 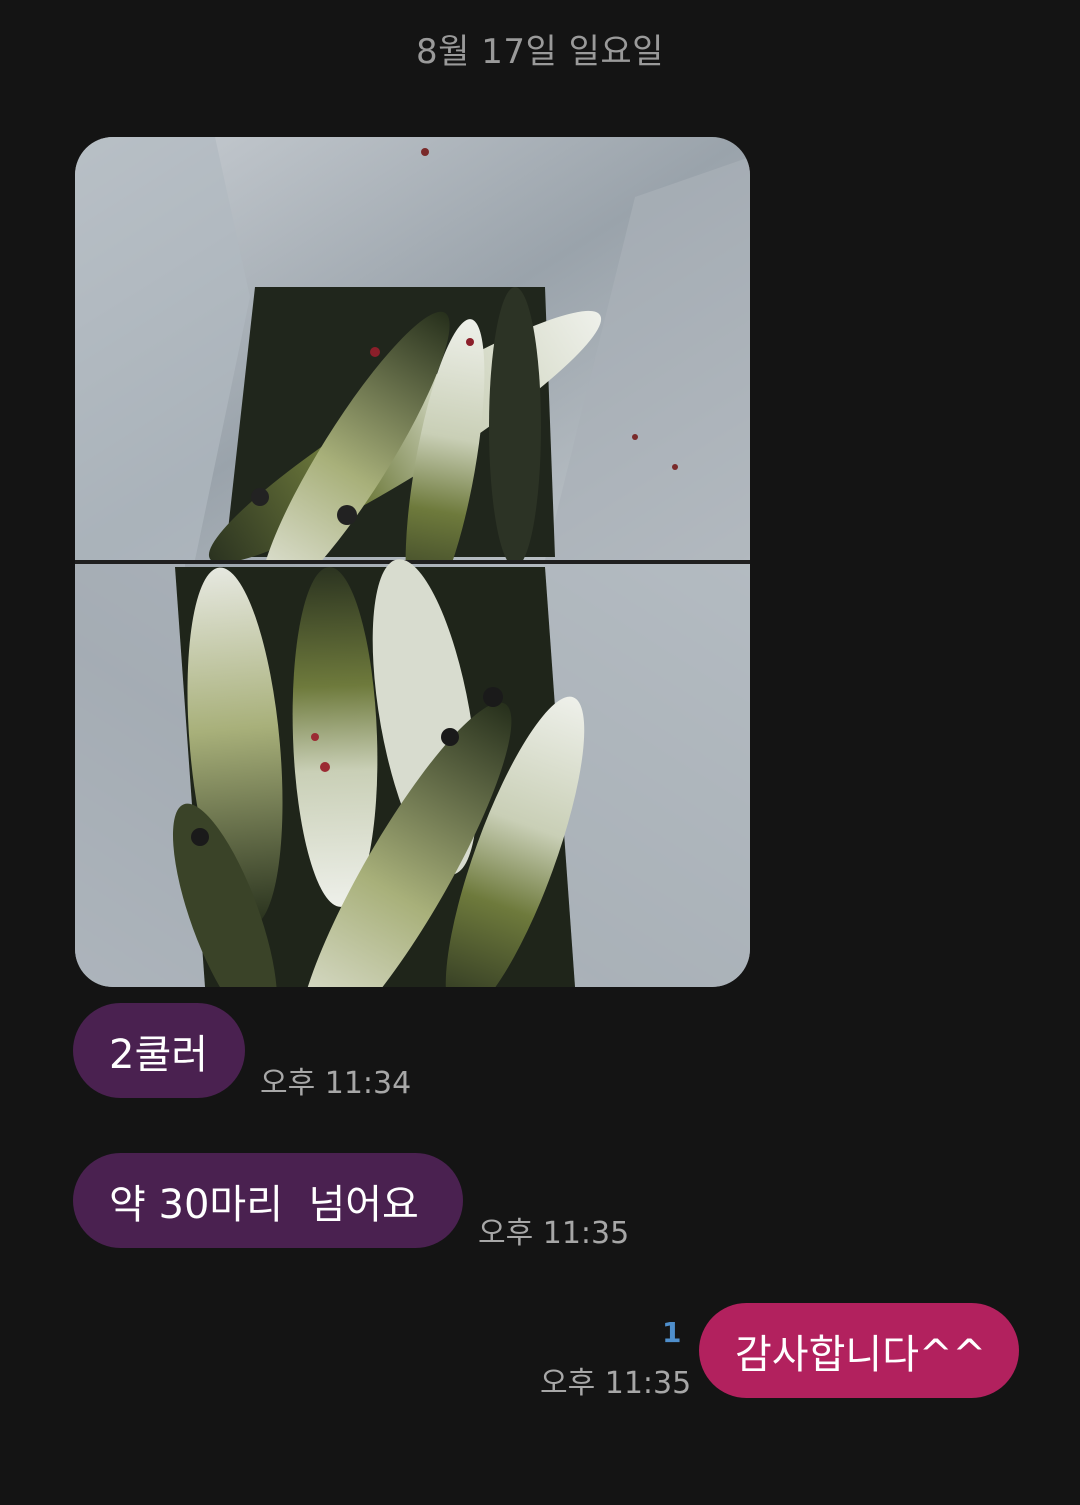 What do you see at coordinates (159, 1054) in the screenshot?
I see `message-text: 2쿨러` at bounding box center [159, 1054].